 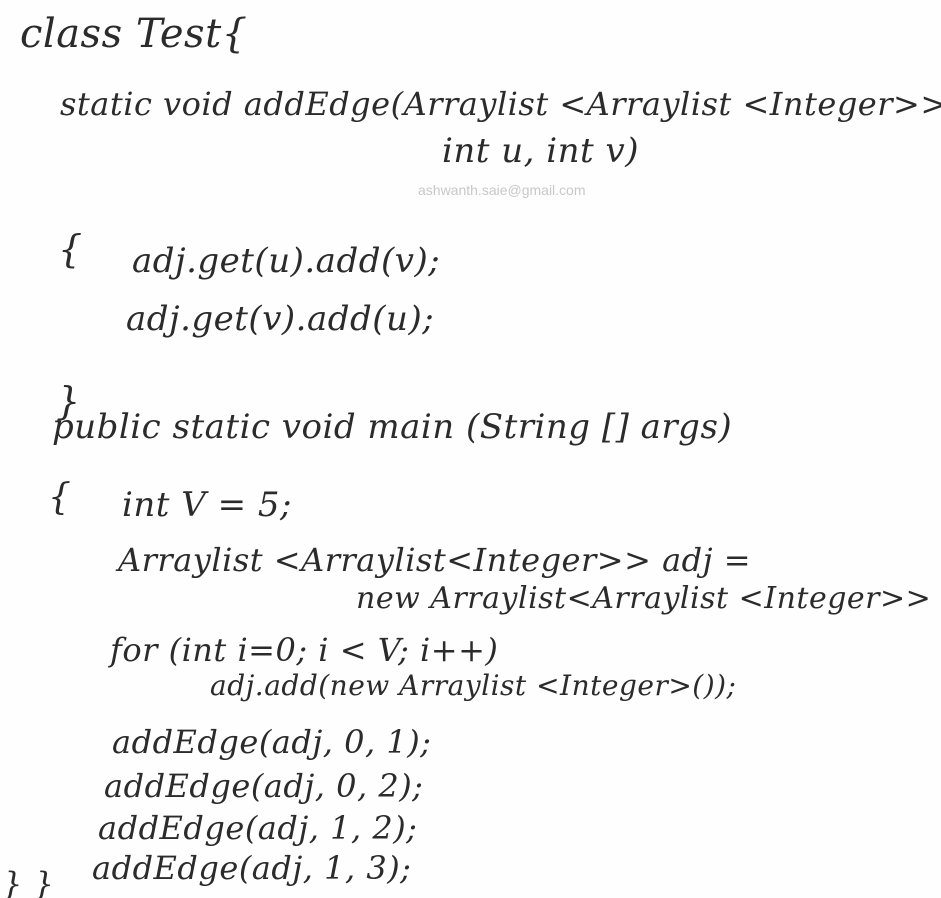 I want to click on code-line: int u, int v), so click(x=540, y=151).